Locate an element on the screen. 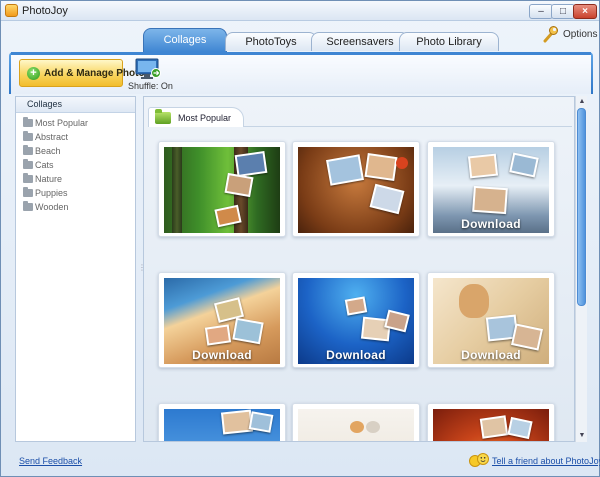  wrench-icon is located at coordinates (550, 34).